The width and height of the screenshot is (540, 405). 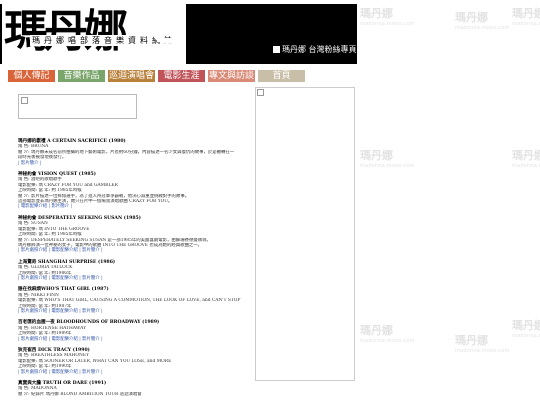 I want to click on film-detail: 簡 介: 紀錄片 瑪丹娜 BLOND AMBITION TOUR 巡迴演唱會, so click(x=80, y=394).